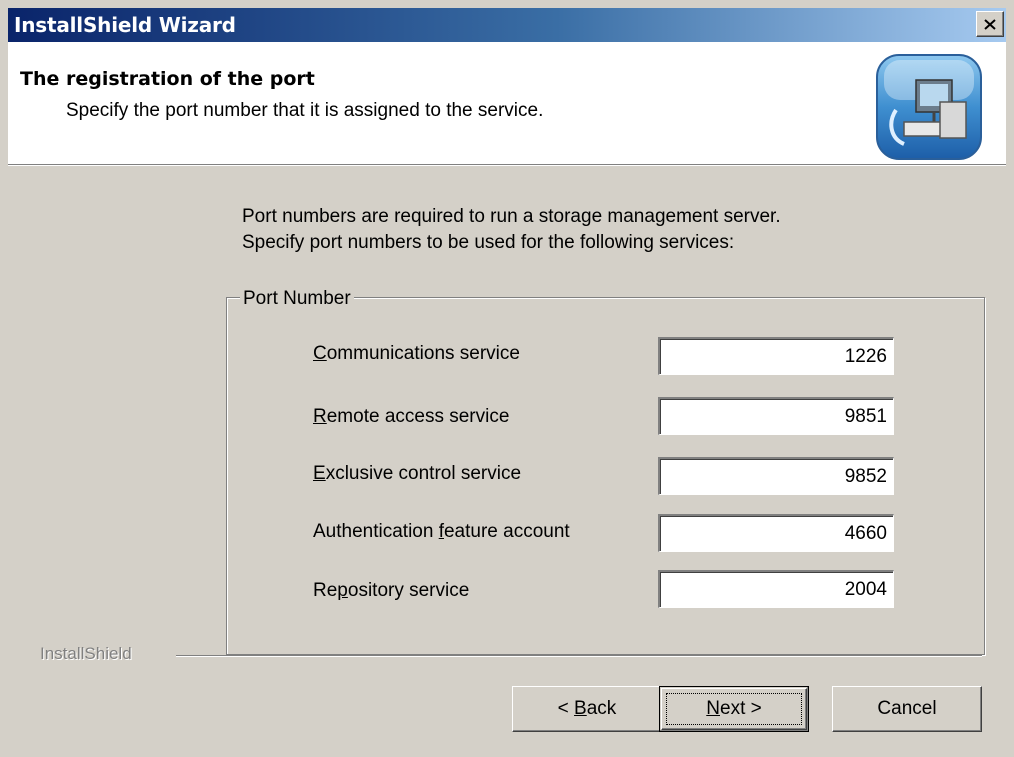 The image size is (1014, 757). Describe the element at coordinates (776, 416) in the screenshot. I see `remote-access-service-port-input` at that location.